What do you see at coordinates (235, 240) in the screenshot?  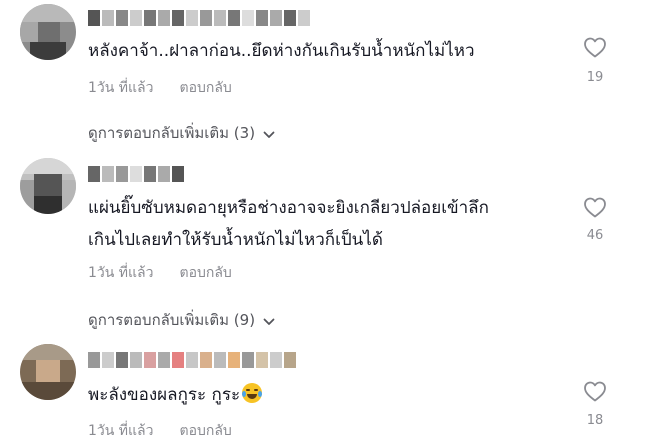 I see `comment-text-line2: เกินไปเลยทำให้รับน้ำหนักไม่ไหวก็เป็นได้` at bounding box center [235, 240].